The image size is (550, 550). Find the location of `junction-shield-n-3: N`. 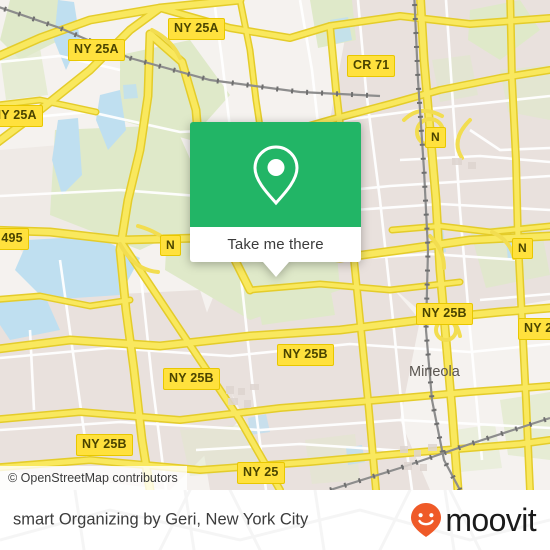

junction-shield-n-3: N is located at coordinates (170, 245).